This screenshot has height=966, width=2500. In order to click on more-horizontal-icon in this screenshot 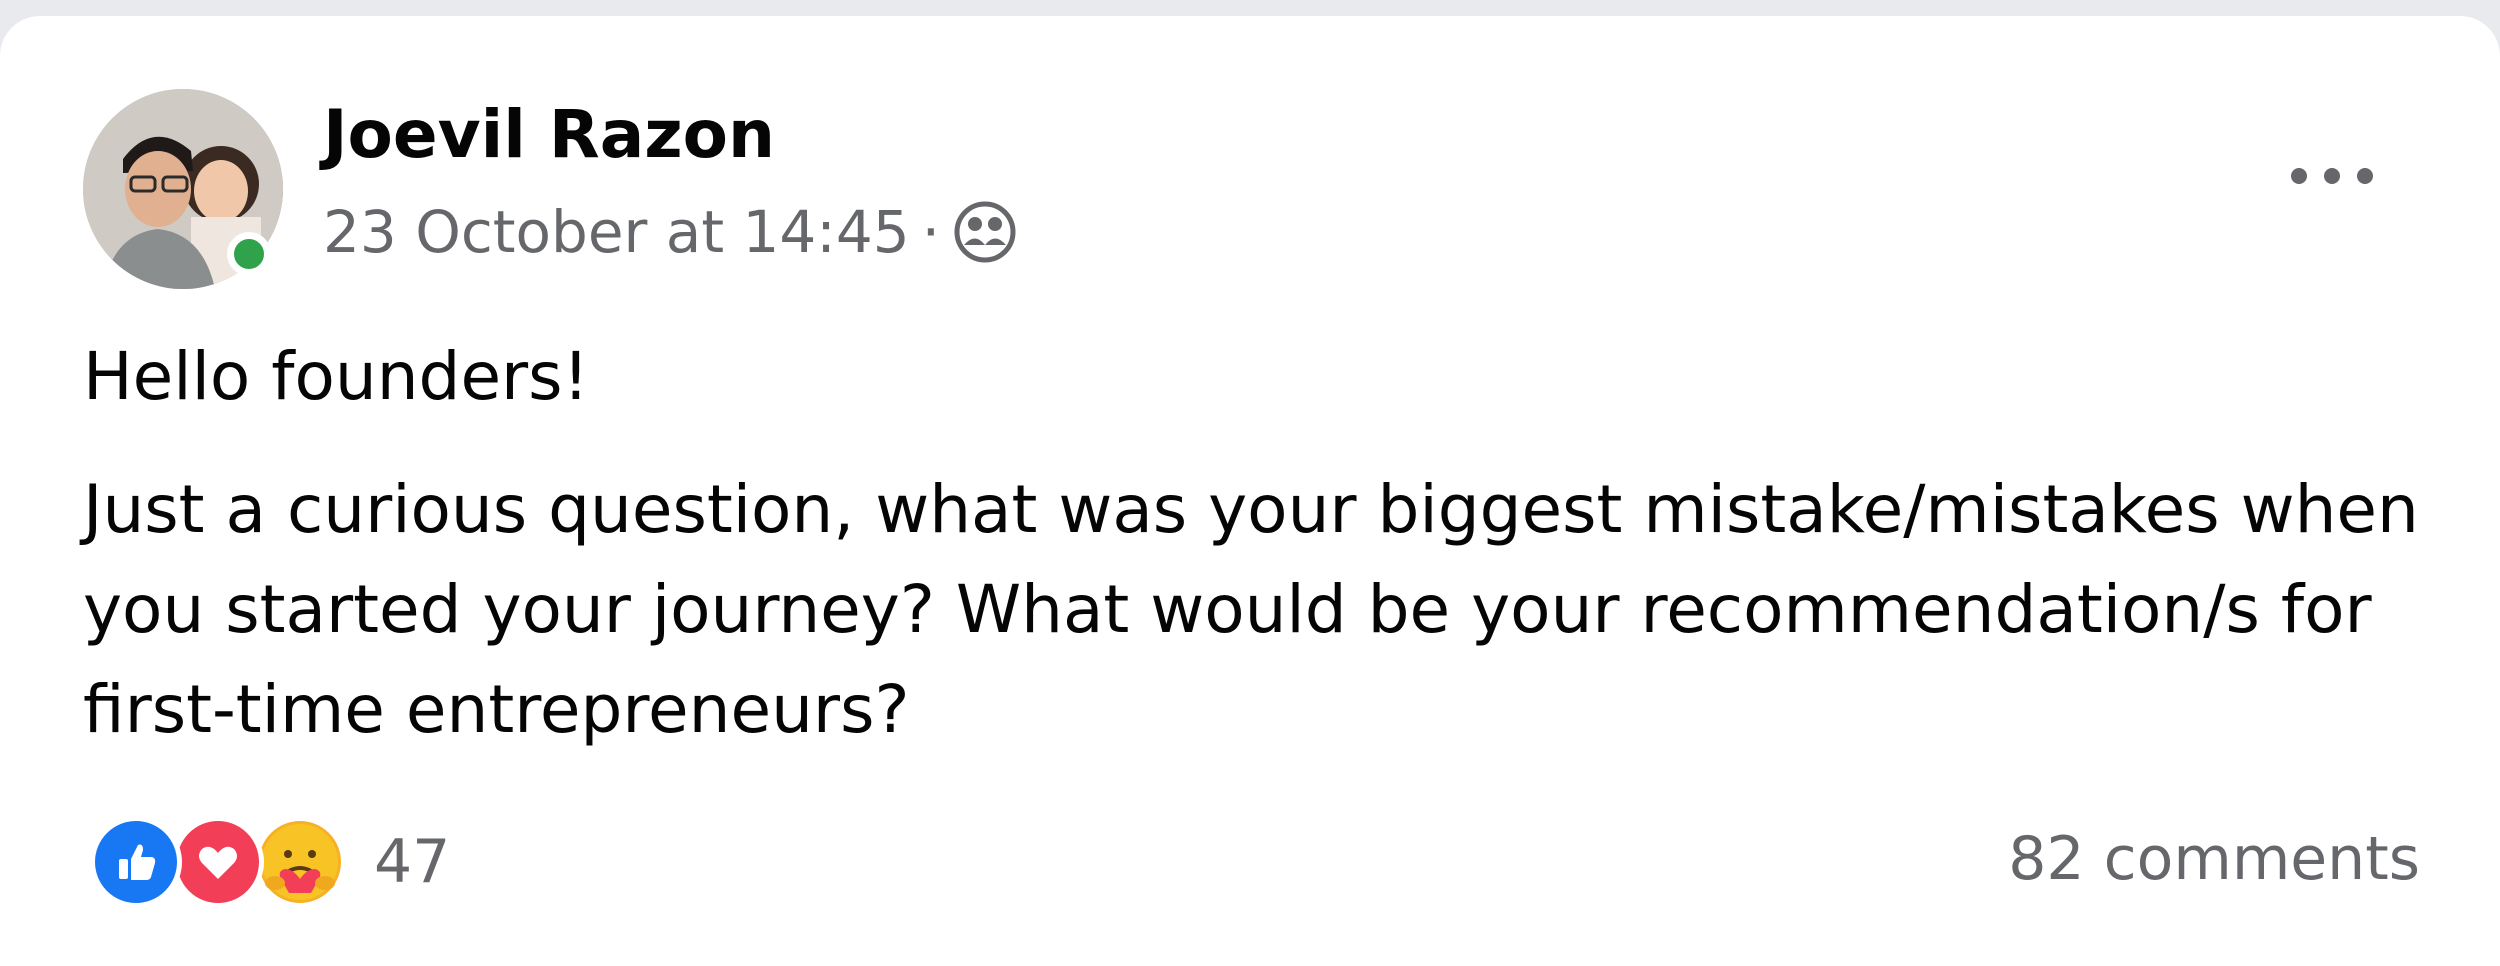, I will do `click(2332, 176)`.